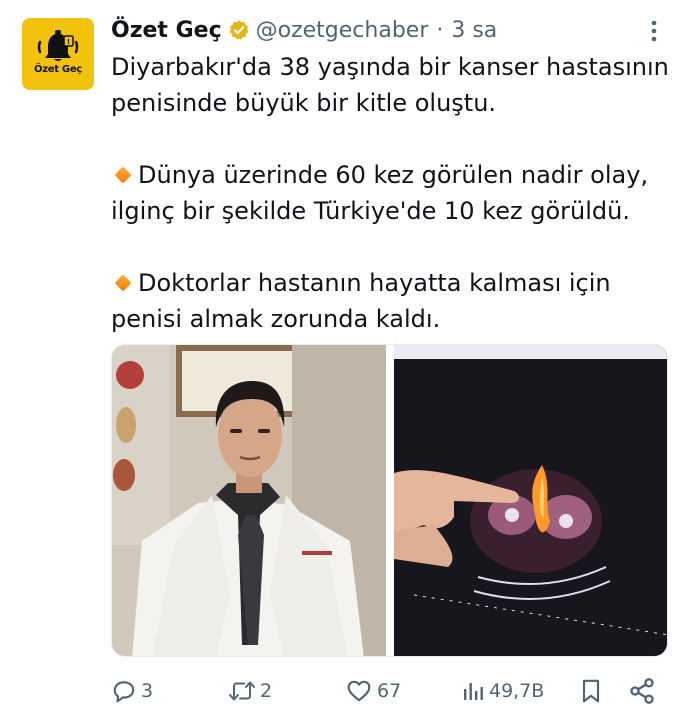 Image resolution: width=690 pixels, height=723 pixels. Describe the element at coordinates (389, 691) in the screenshot. I see `like-count: 67` at that location.